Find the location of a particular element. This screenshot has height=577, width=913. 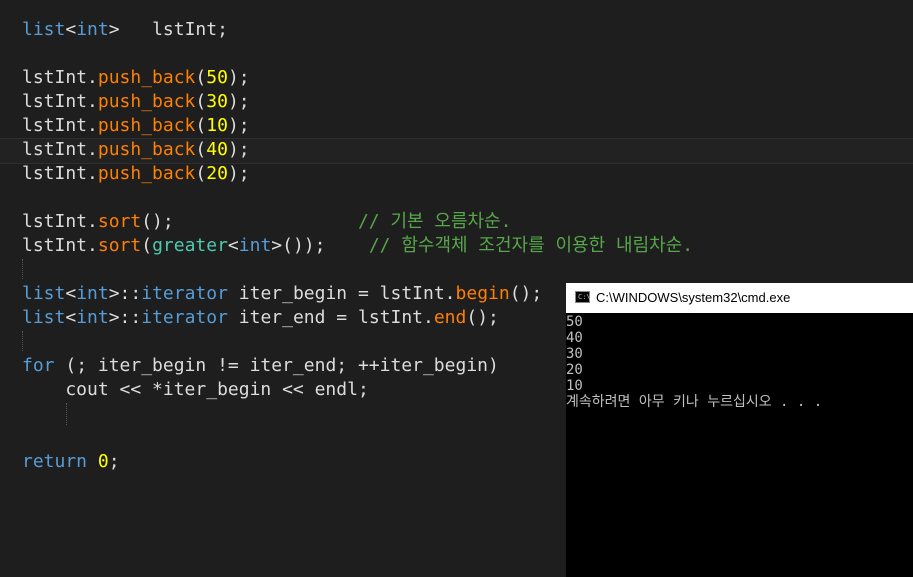

code-token: 0 is located at coordinates (103, 461).